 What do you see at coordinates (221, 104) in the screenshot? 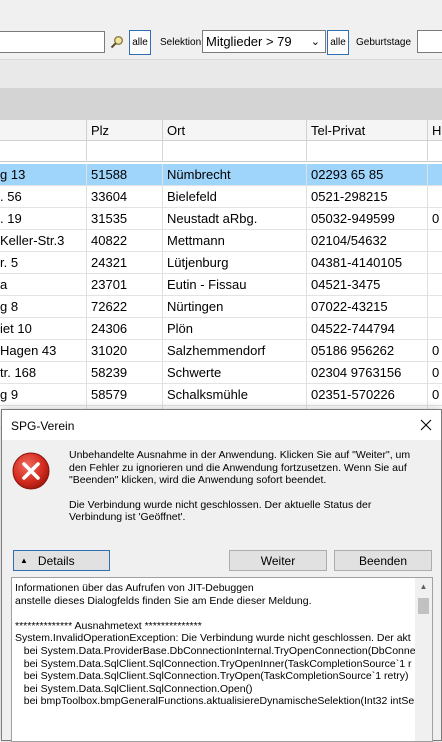
I see `grid-caption-area` at bounding box center [221, 104].